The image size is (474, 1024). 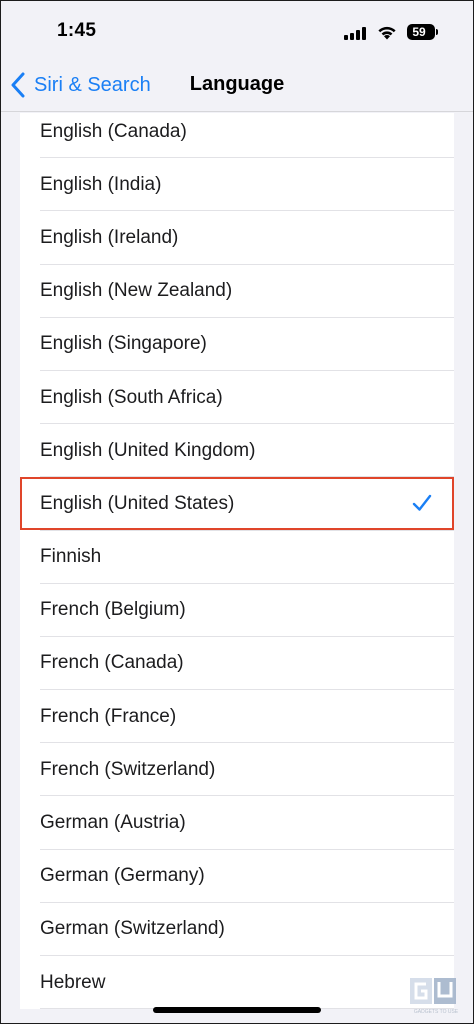 I want to click on language-label: French (Switzerland), so click(x=128, y=769).